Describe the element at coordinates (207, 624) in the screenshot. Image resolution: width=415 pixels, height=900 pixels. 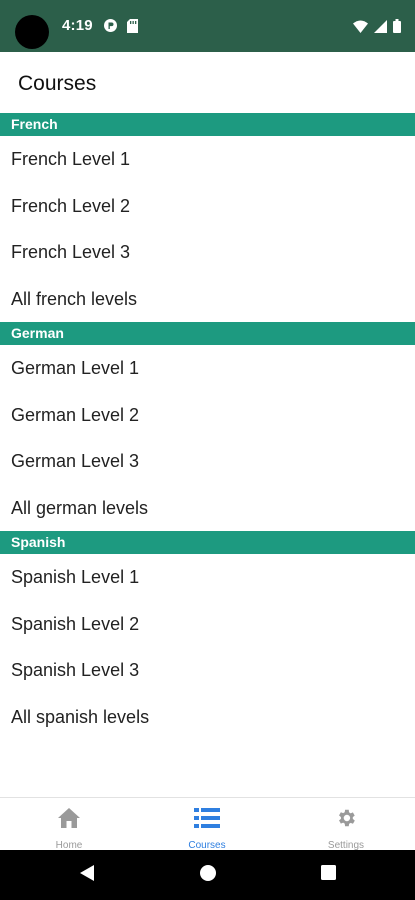
I see `list-item: Spanish Level 2` at that location.